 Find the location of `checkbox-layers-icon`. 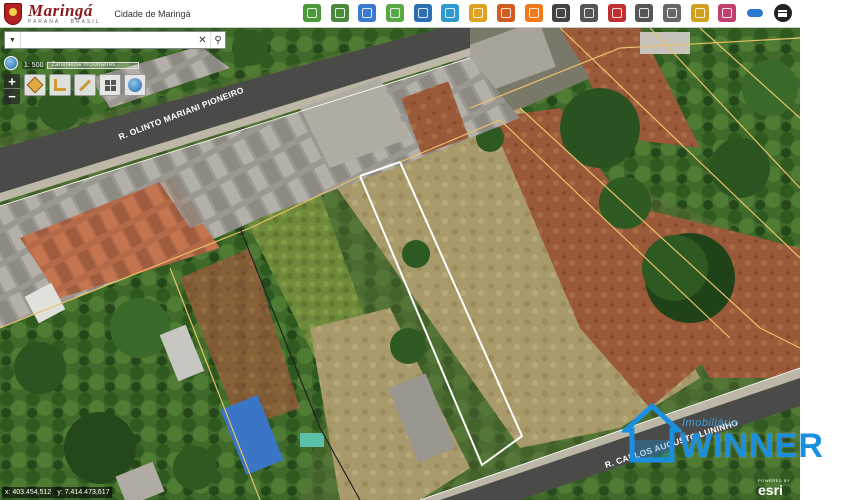

checkbox-layers-icon is located at coordinates (312, 13).